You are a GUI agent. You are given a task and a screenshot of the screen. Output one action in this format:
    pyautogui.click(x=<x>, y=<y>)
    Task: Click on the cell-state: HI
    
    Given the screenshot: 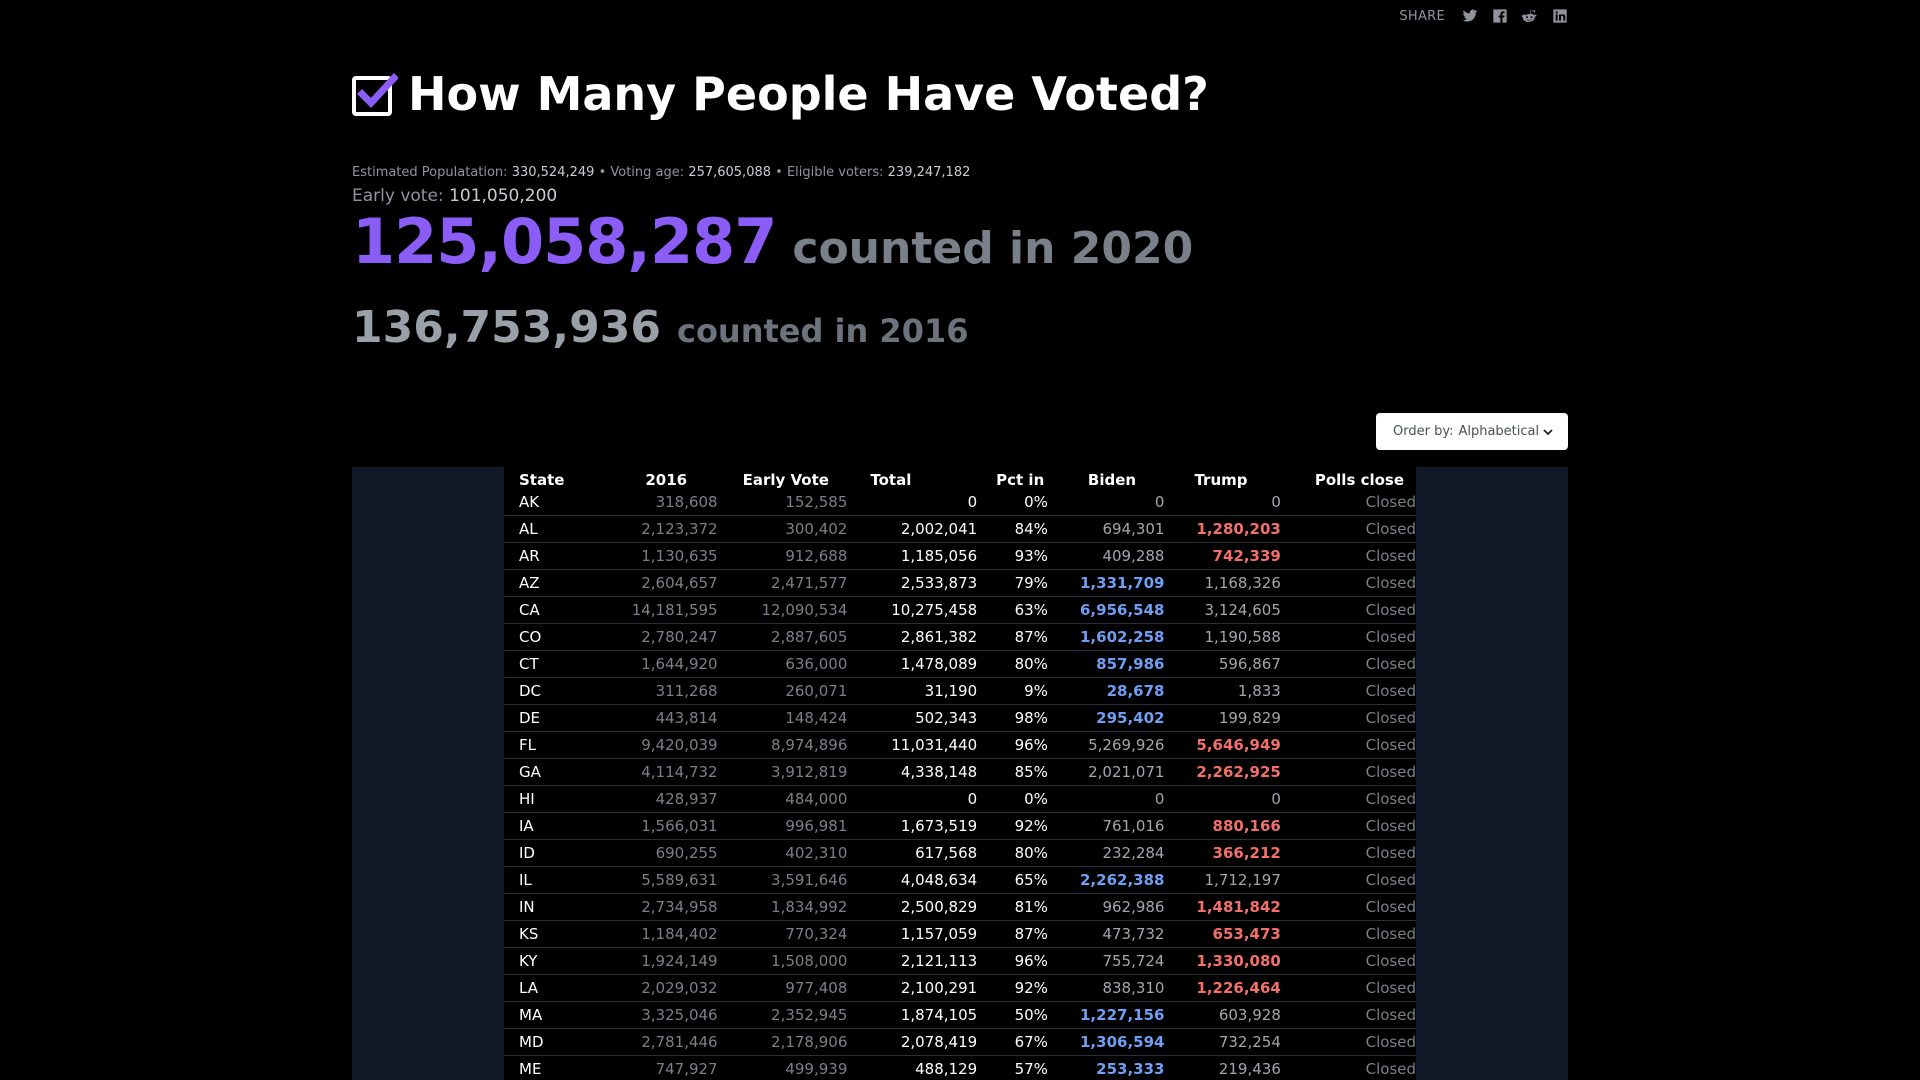 What is the action you would take?
    pyautogui.click(x=560, y=799)
    